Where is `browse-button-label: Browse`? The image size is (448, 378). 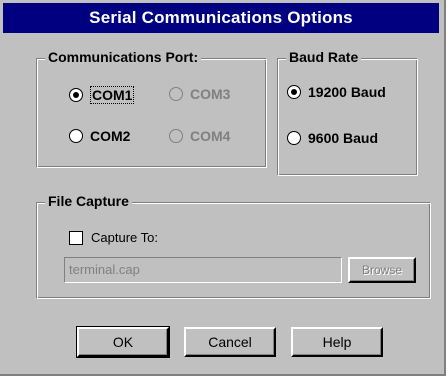
browse-button-label: Browse is located at coordinates (381, 270).